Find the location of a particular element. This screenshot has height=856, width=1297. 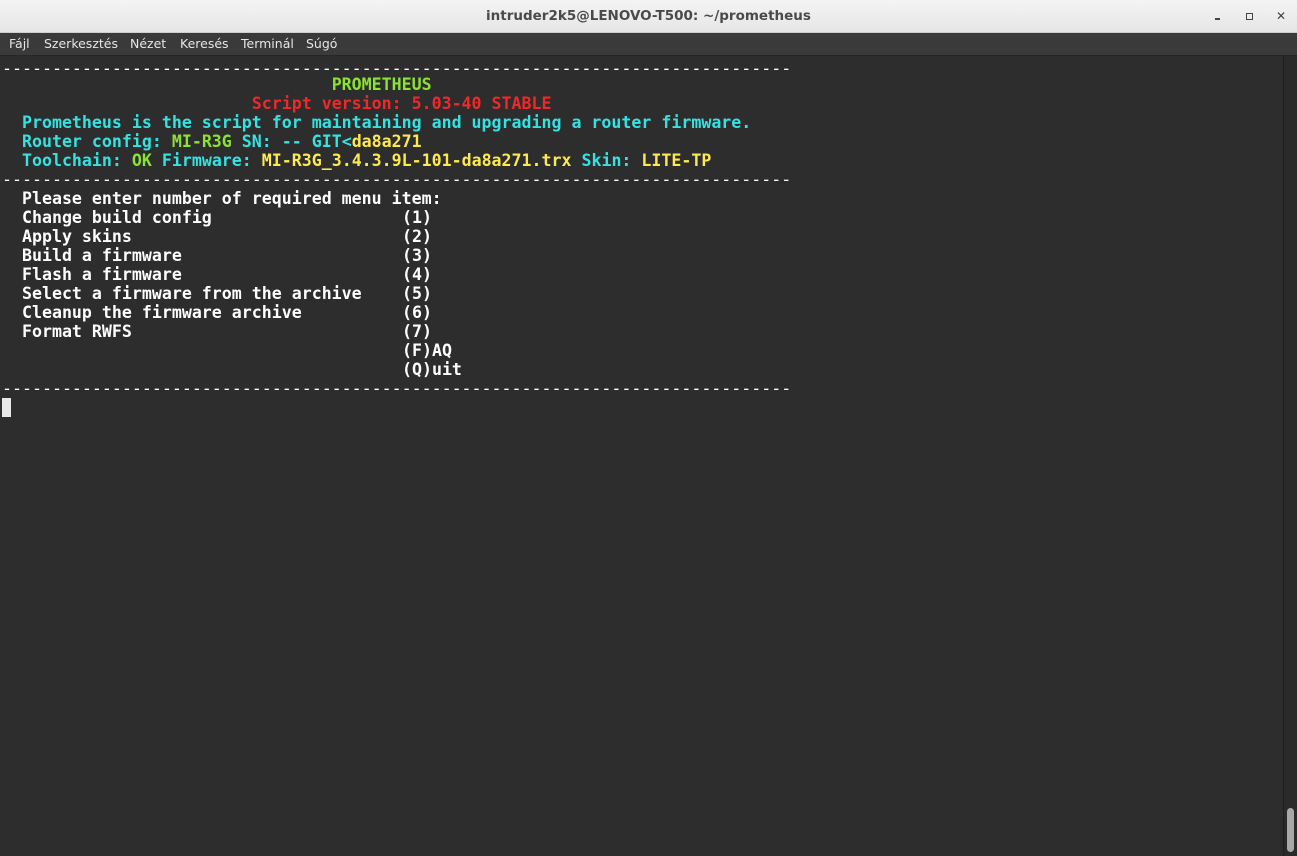

menu-item-key: (2) is located at coordinates (416, 236).